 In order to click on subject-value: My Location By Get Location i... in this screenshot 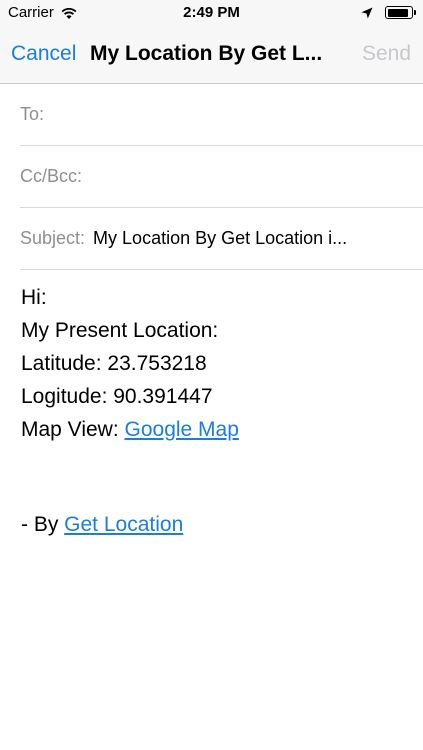, I will do `click(220, 238)`.